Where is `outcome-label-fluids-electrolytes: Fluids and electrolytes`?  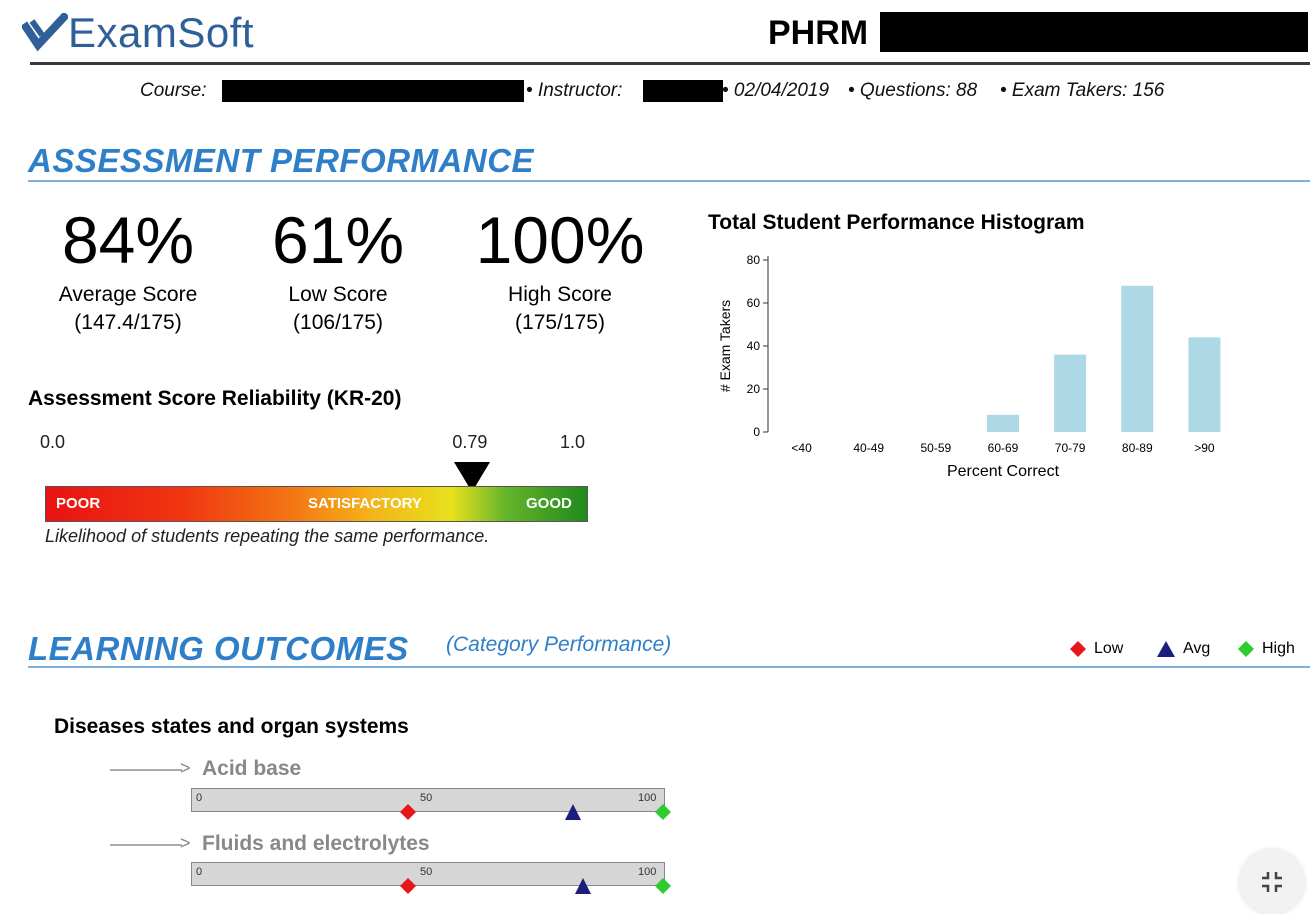 outcome-label-fluids-electrolytes: Fluids and electrolytes is located at coordinates (316, 843).